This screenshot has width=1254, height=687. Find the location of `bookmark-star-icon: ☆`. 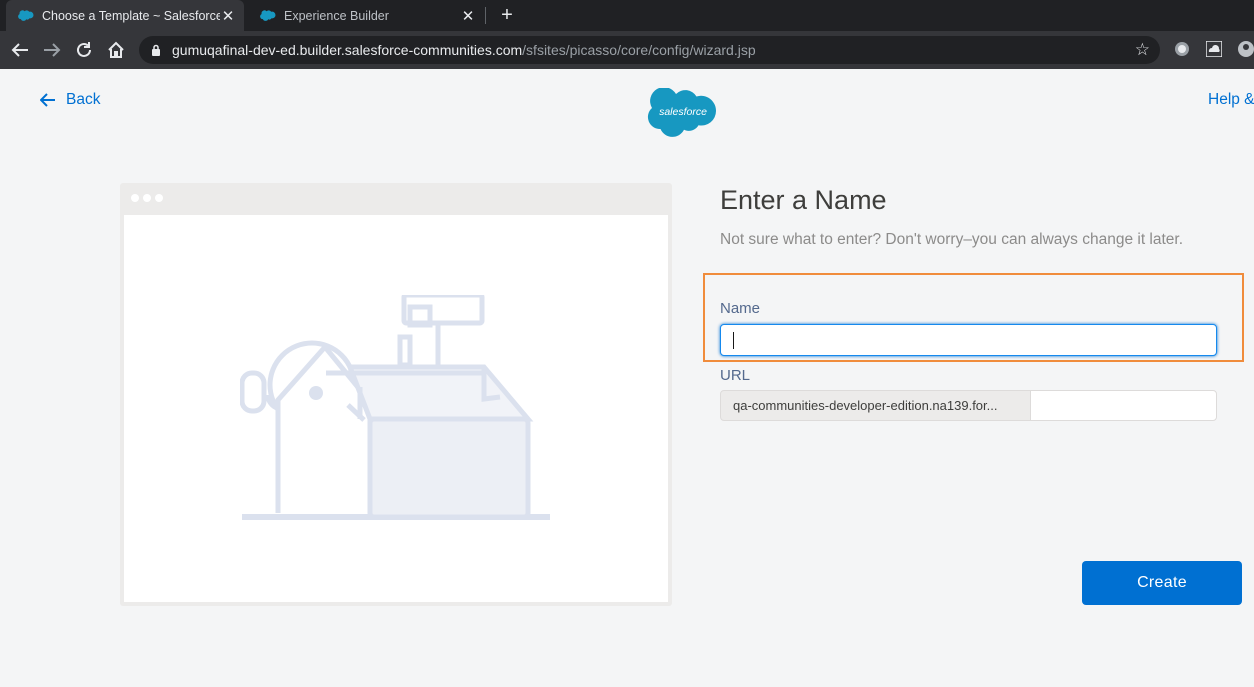

bookmark-star-icon: ☆ is located at coordinates (1142, 49).